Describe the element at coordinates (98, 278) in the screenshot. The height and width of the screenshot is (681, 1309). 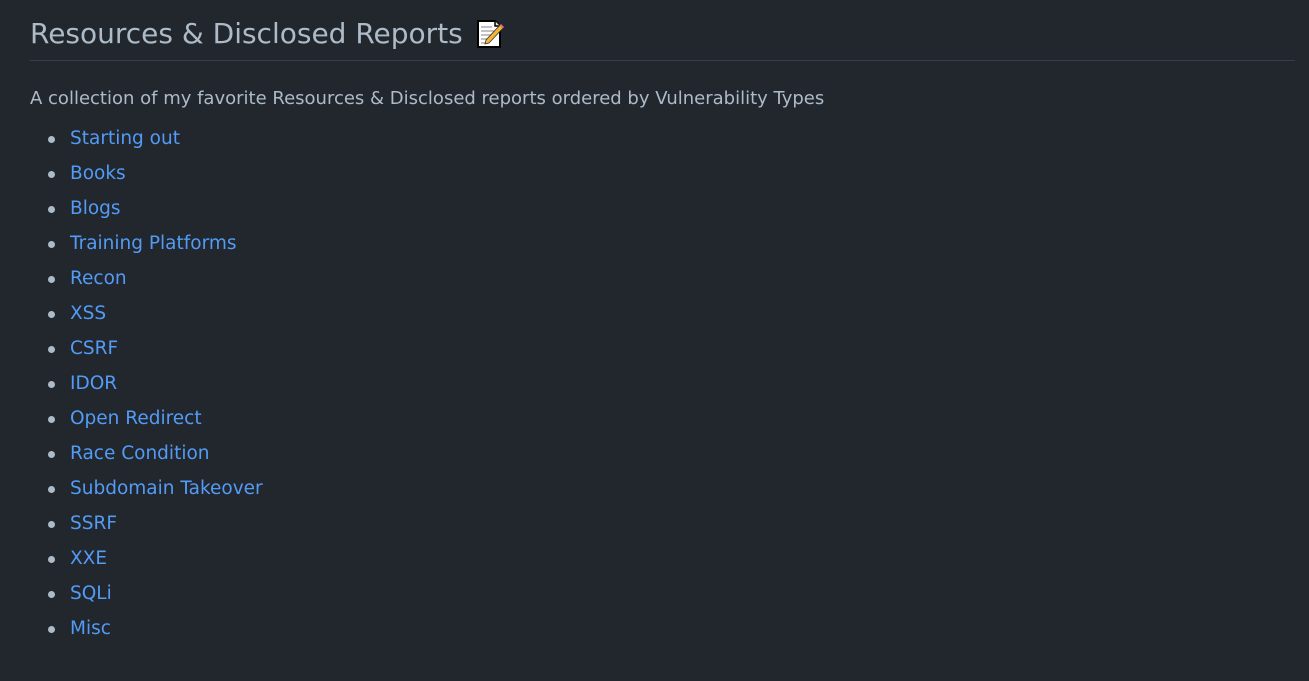
I see `link-recon: Recon` at that location.